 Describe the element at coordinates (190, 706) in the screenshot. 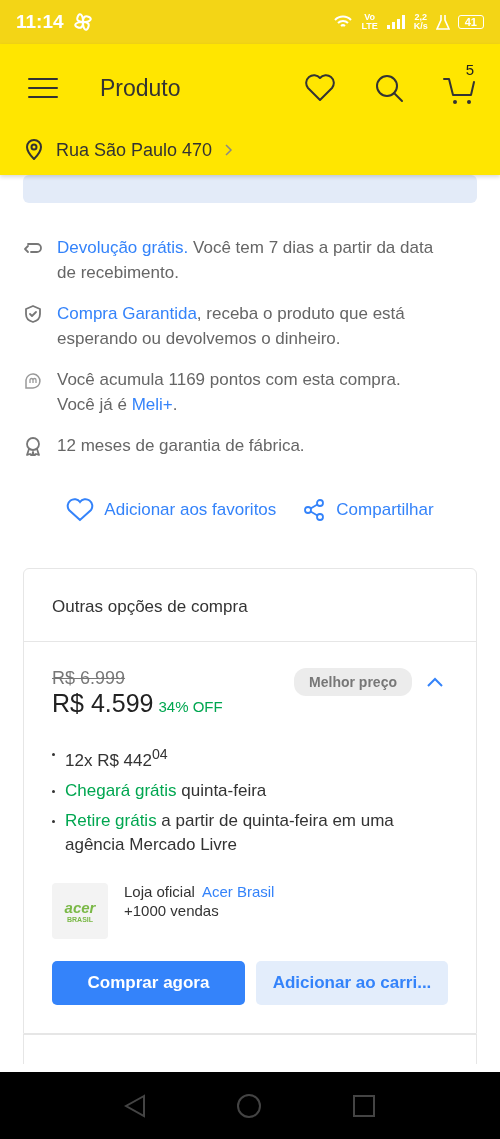

I see `discount-label: 34% OFF` at that location.